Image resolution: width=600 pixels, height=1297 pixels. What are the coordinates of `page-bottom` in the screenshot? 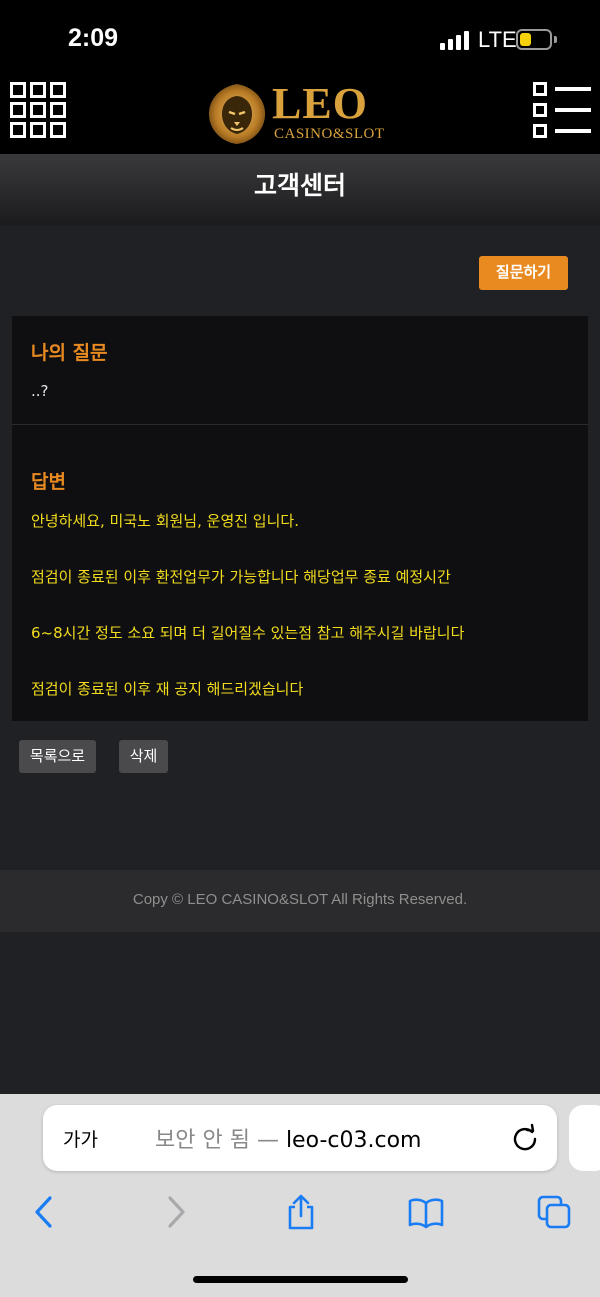 It's located at (300, 1013).